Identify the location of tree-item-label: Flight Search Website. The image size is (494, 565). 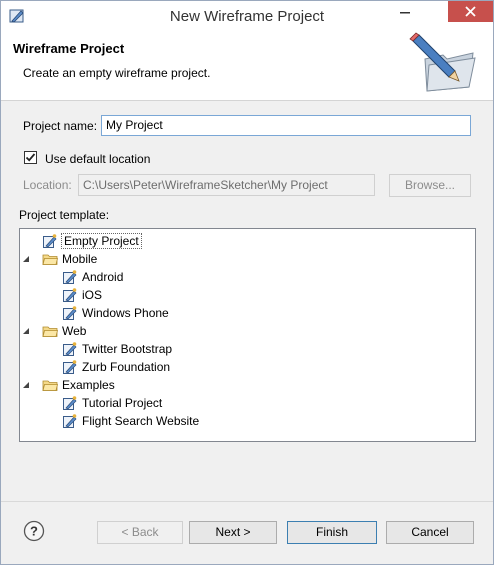
(141, 421).